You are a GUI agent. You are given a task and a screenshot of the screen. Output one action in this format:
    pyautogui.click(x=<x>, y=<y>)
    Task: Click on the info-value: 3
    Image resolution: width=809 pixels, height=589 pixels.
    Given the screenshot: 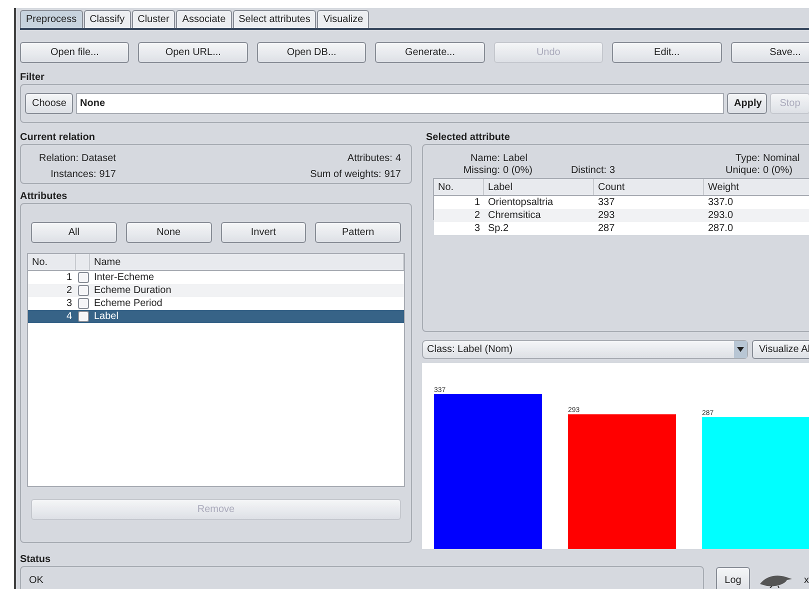 What is the action you would take?
    pyautogui.click(x=613, y=170)
    